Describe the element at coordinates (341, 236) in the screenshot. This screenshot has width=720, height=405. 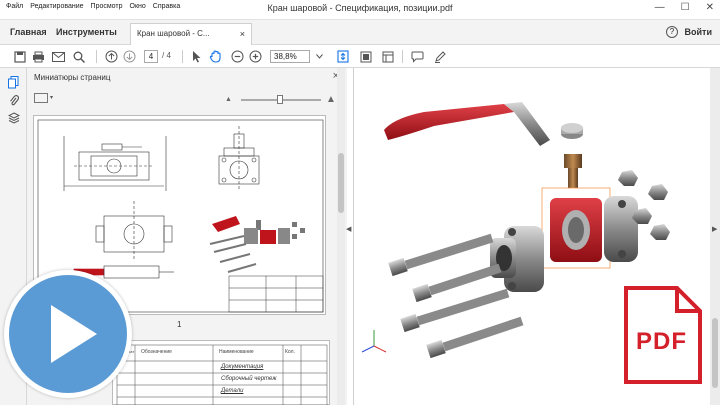
I see `thumbnails-scrollbar` at that location.